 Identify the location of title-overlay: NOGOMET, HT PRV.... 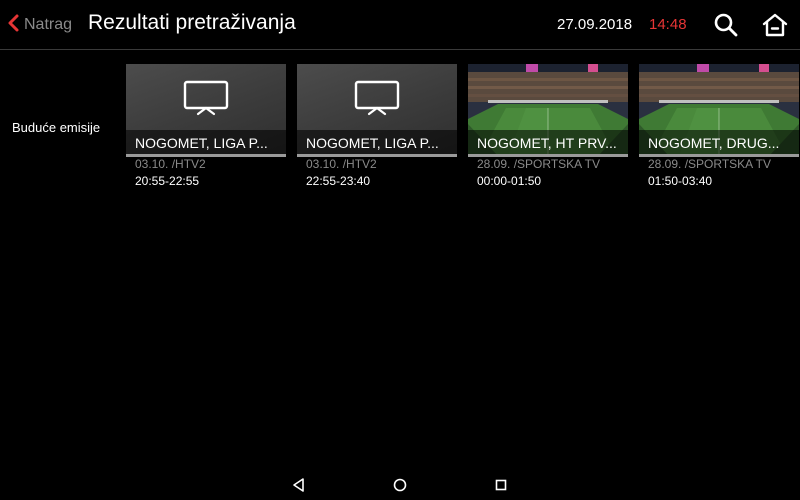
(548, 143).